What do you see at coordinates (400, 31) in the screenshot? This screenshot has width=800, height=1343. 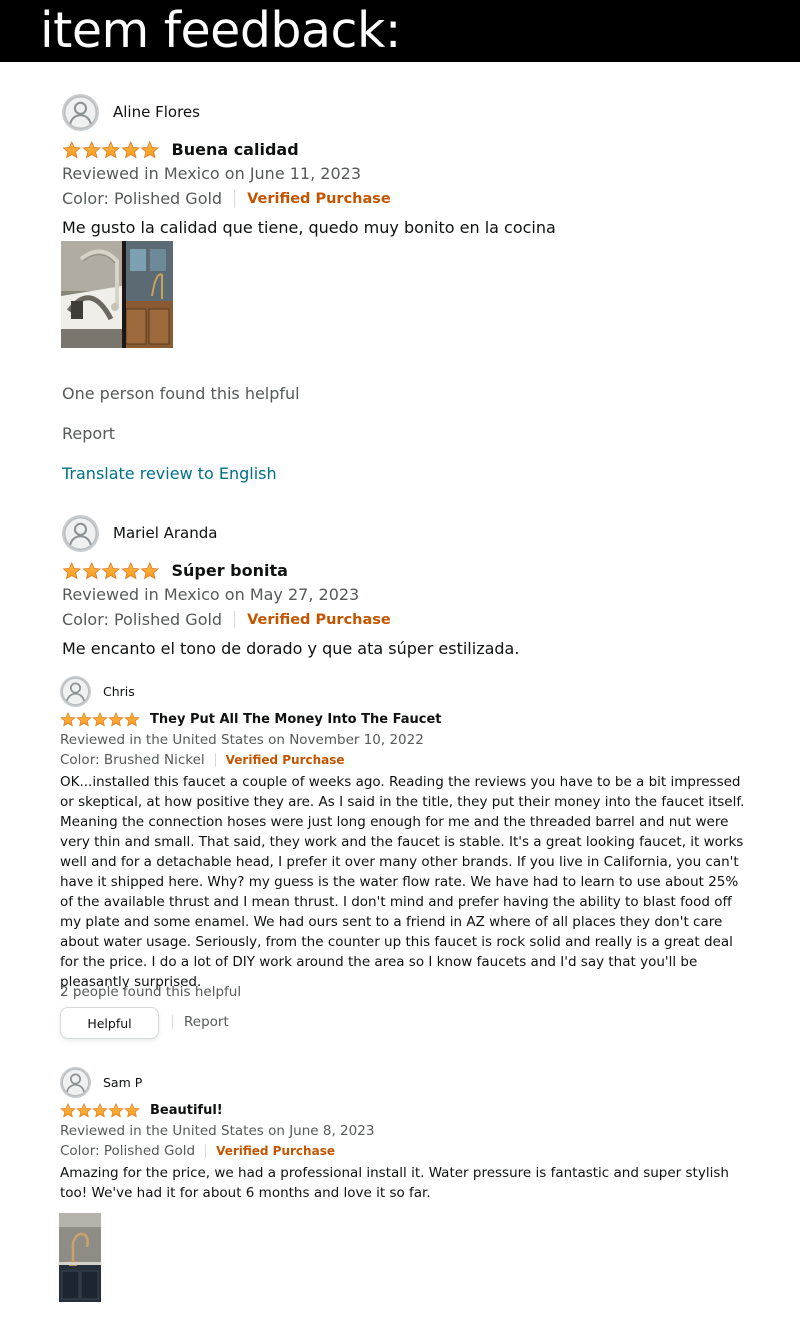 I see `page-title: item feedback:` at bounding box center [400, 31].